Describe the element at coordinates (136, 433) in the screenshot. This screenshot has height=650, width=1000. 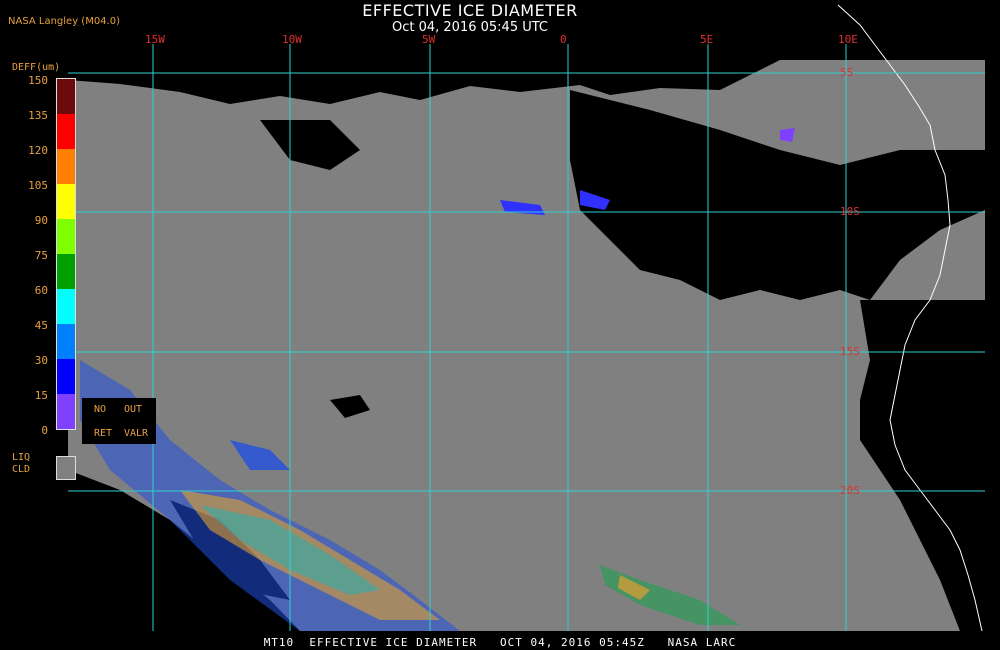
I see `valr-label: VALR` at that location.